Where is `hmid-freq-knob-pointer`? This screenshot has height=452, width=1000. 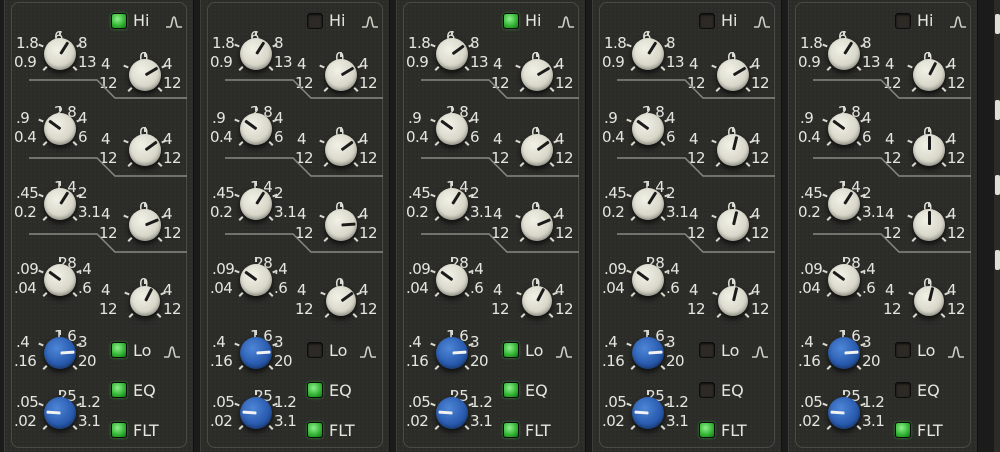 hmid-freq-knob-pointer is located at coordinates (446, 125).